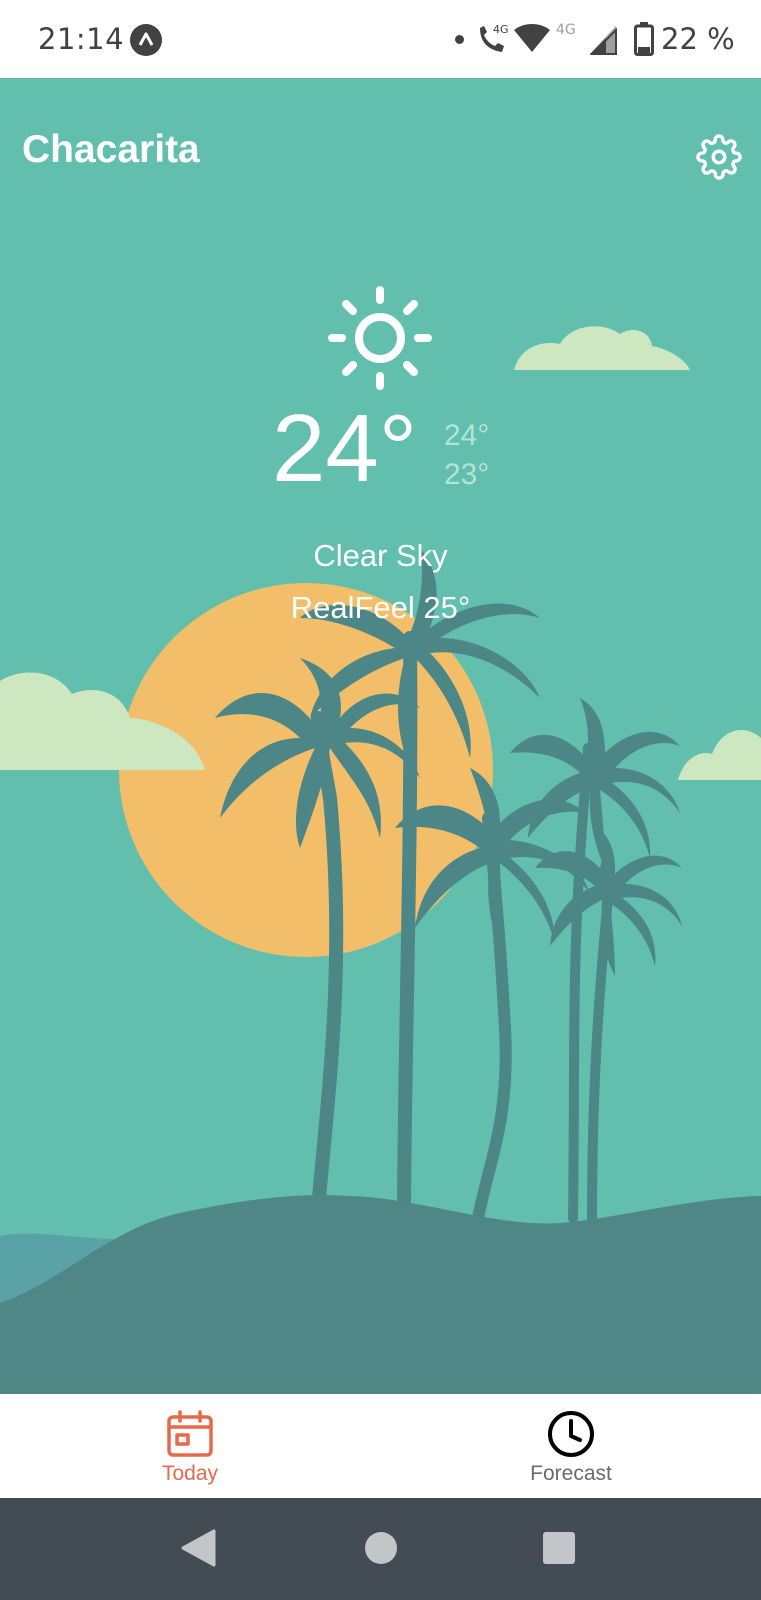 The image size is (761, 1600). Describe the element at coordinates (380, 555) in the screenshot. I see `weather-condition: Clear Sky` at that location.